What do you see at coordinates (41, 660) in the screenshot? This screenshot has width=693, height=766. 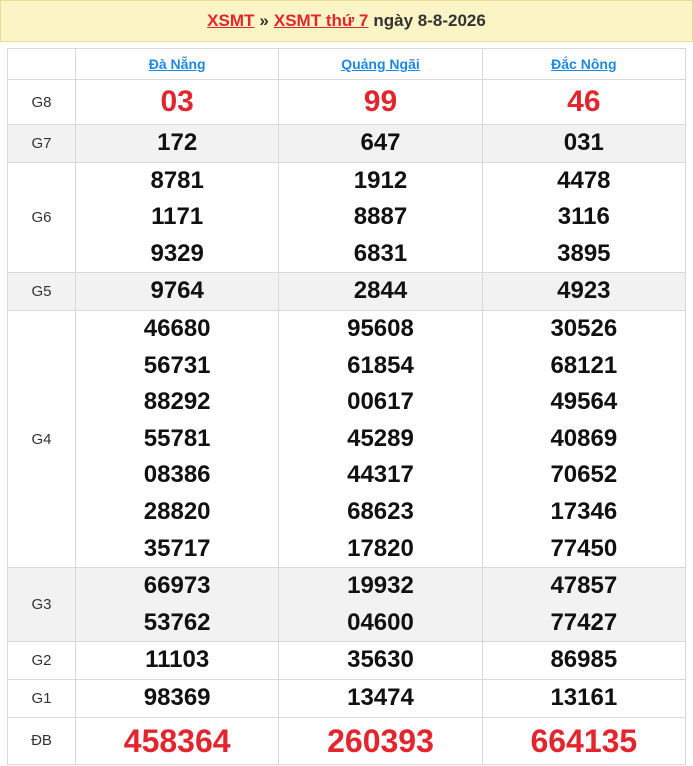 I see `prize-label: G2` at bounding box center [41, 660].